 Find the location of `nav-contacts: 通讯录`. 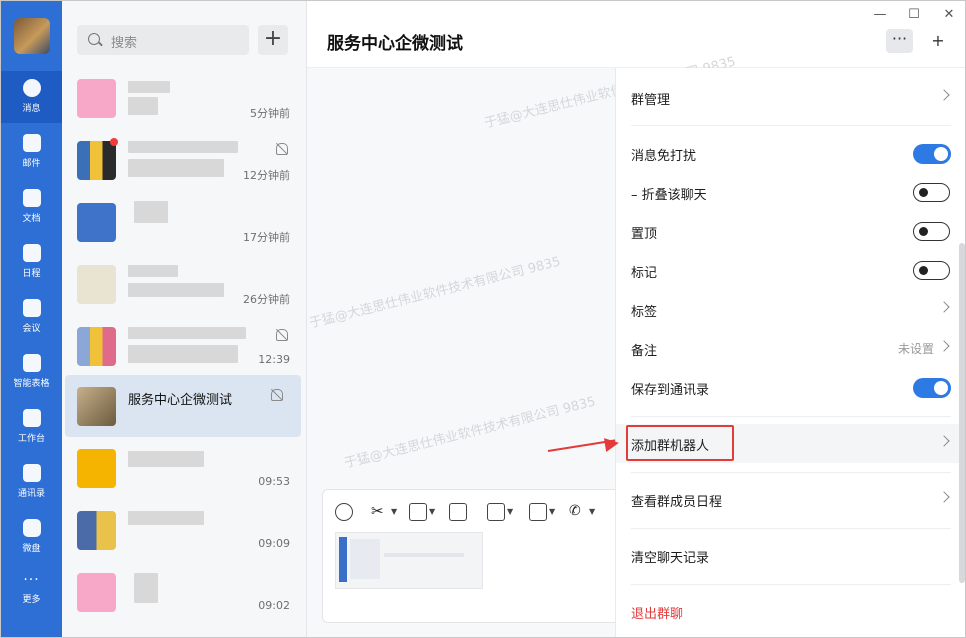

nav-contacts: 通讯录 is located at coordinates (31, 482).